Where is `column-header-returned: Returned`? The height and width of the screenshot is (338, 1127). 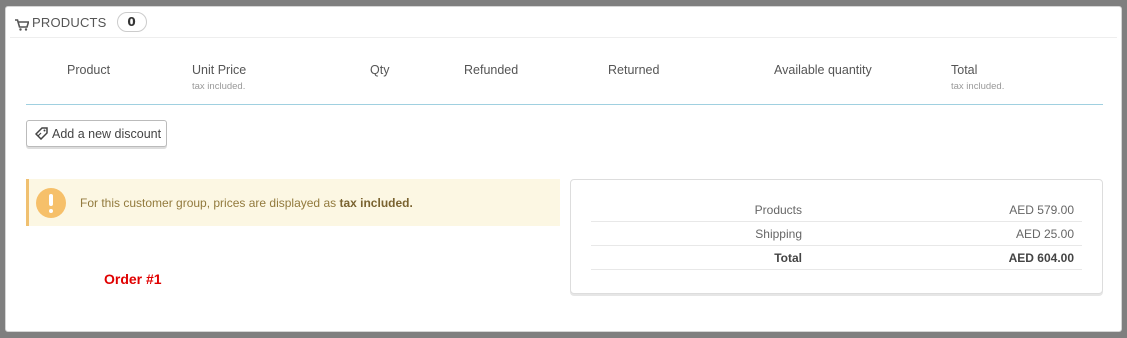
column-header-returned: Returned is located at coordinates (634, 70).